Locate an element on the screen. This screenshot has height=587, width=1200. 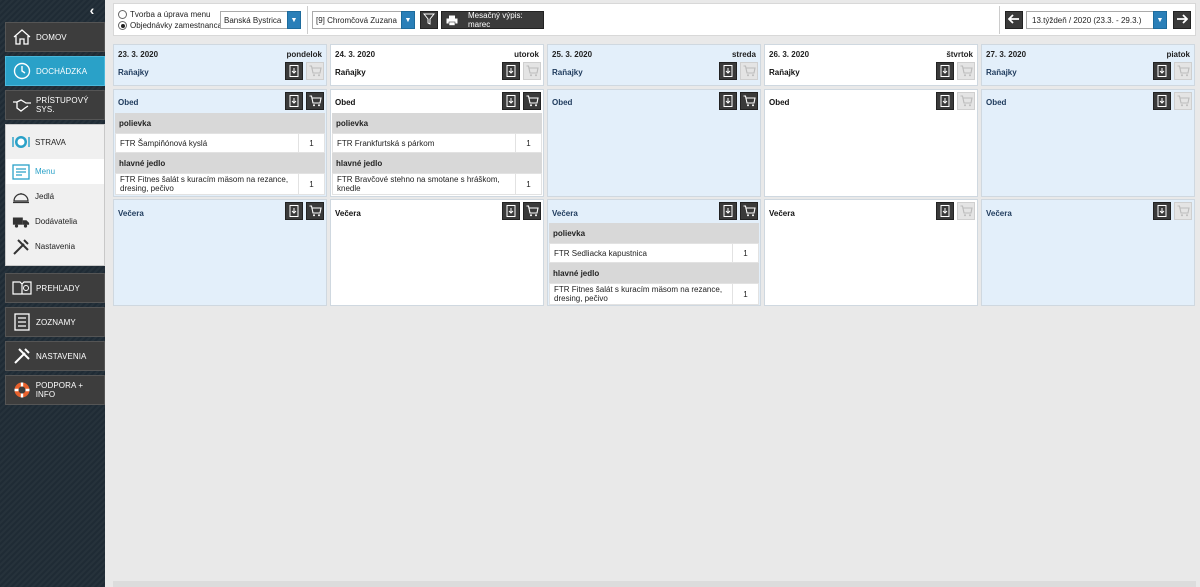
submenu-menu: Menu is located at coordinates (55, 171).